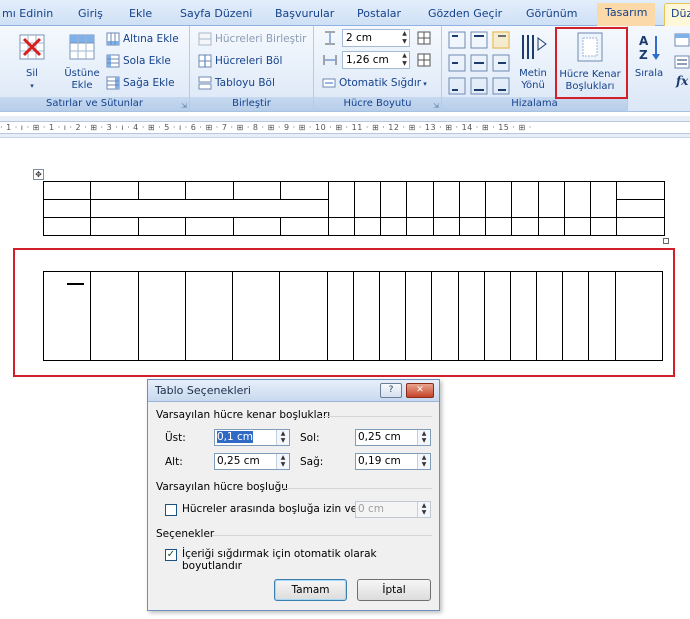 This screenshot has height=619, width=690. I want to click on top-margin-input: 0,1 cm ▲ ▼, so click(252, 437).